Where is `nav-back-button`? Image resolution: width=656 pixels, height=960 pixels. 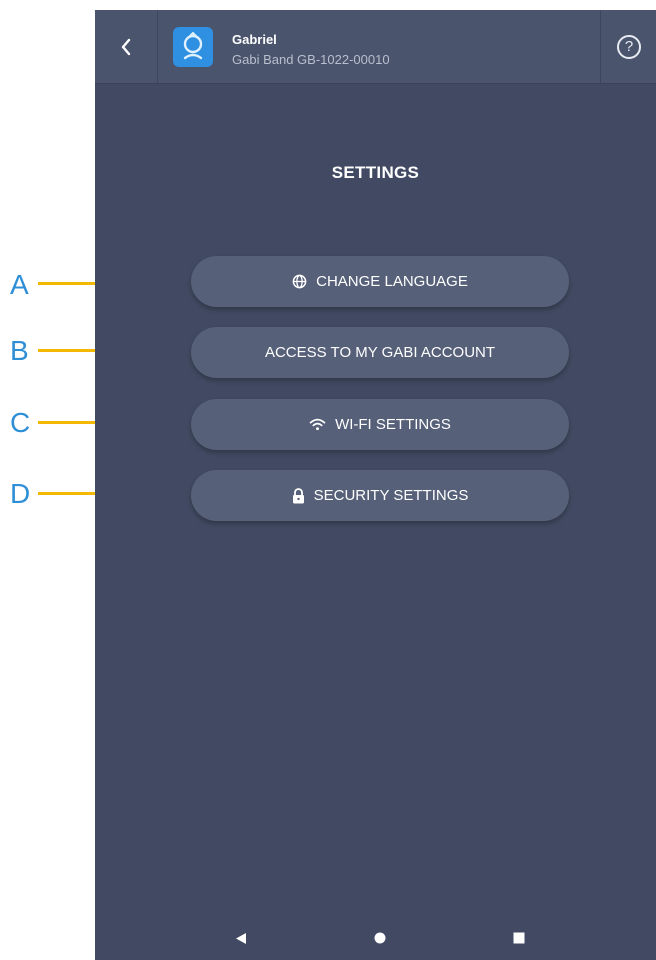
nav-back-button is located at coordinates (241, 938).